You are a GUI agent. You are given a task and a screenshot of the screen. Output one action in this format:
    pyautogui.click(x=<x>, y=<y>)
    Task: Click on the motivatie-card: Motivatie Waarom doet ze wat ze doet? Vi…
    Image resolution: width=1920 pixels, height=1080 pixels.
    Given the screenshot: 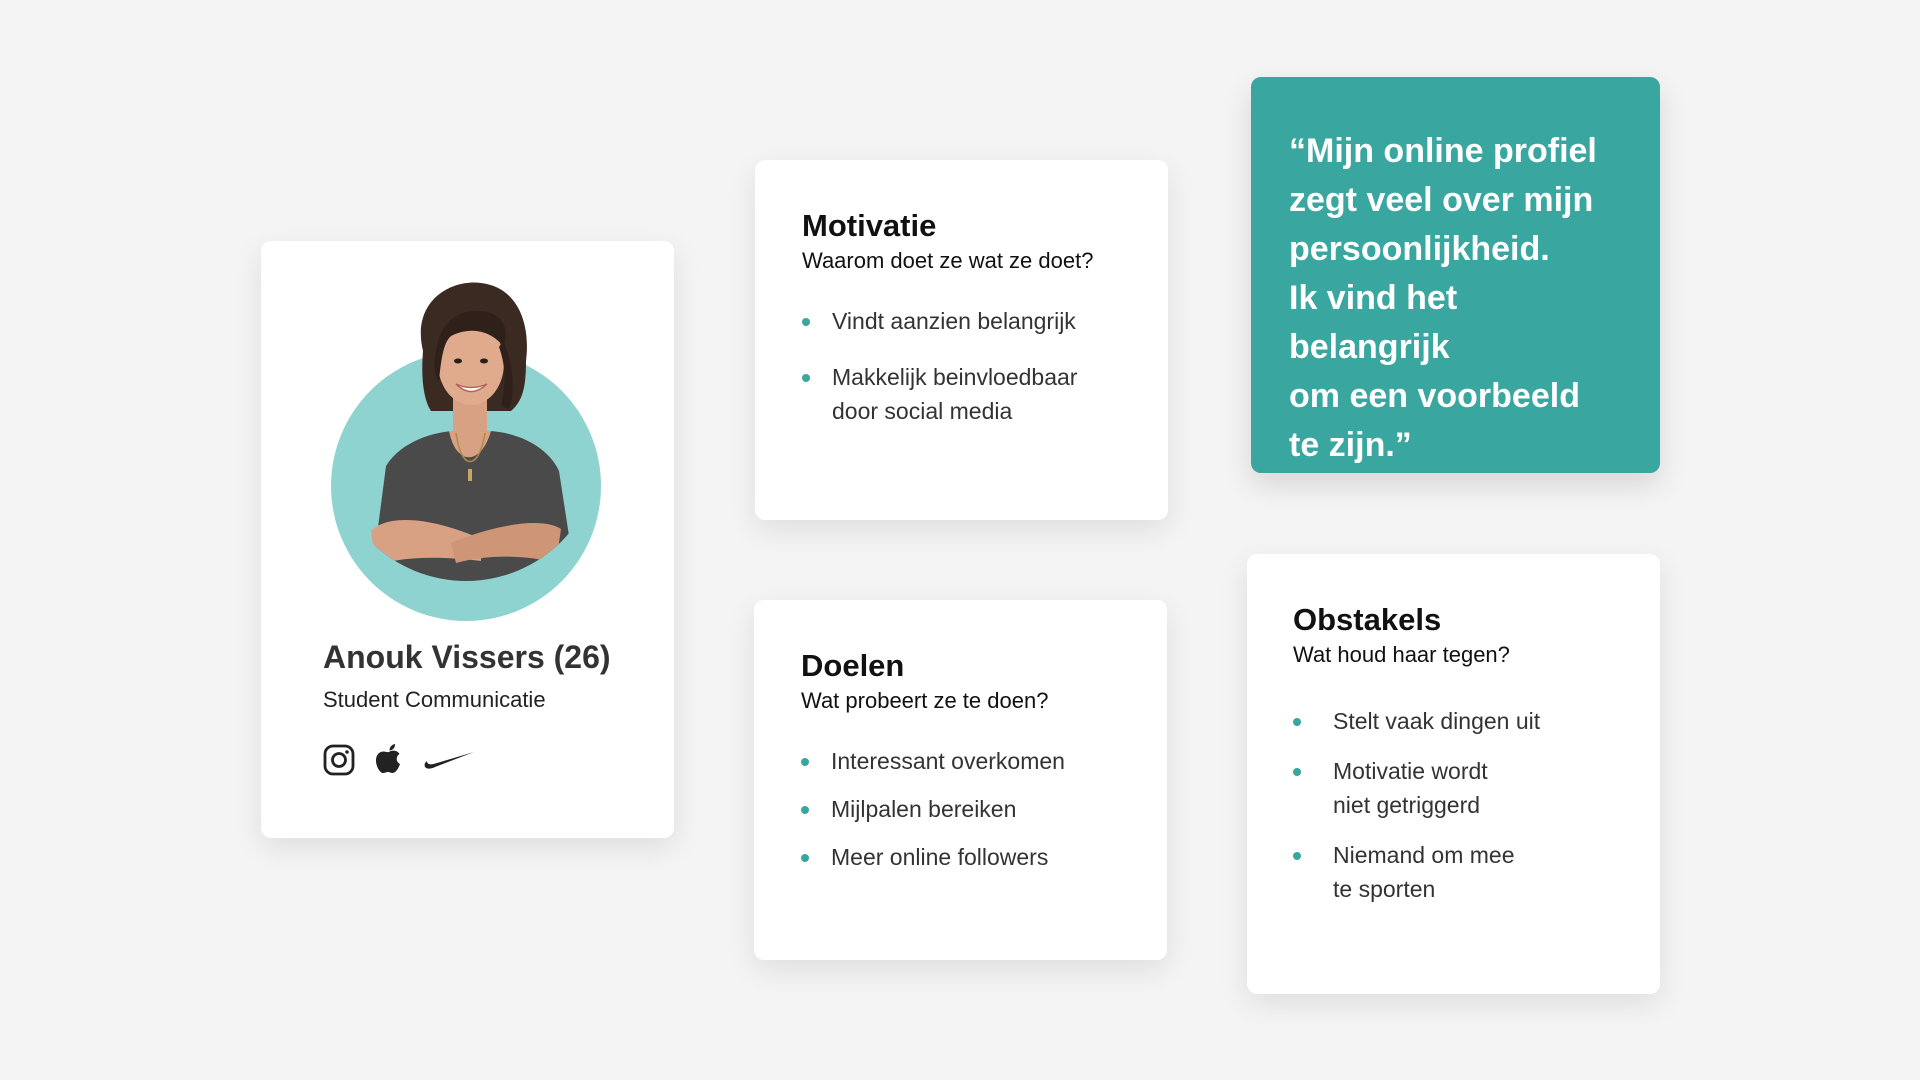 What is the action you would take?
    pyautogui.click(x=961, y=340)
    